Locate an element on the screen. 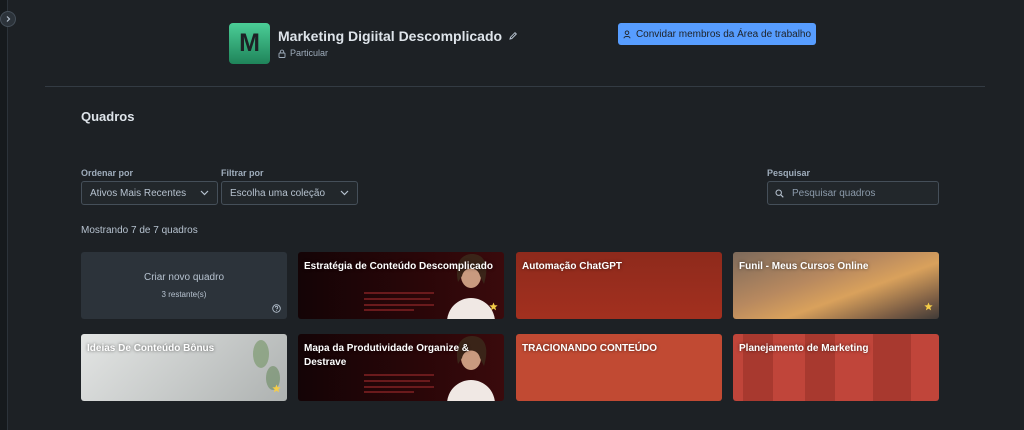 This screenshot has height=430, width=1024. help-icon is located at coordinates (276, 308).